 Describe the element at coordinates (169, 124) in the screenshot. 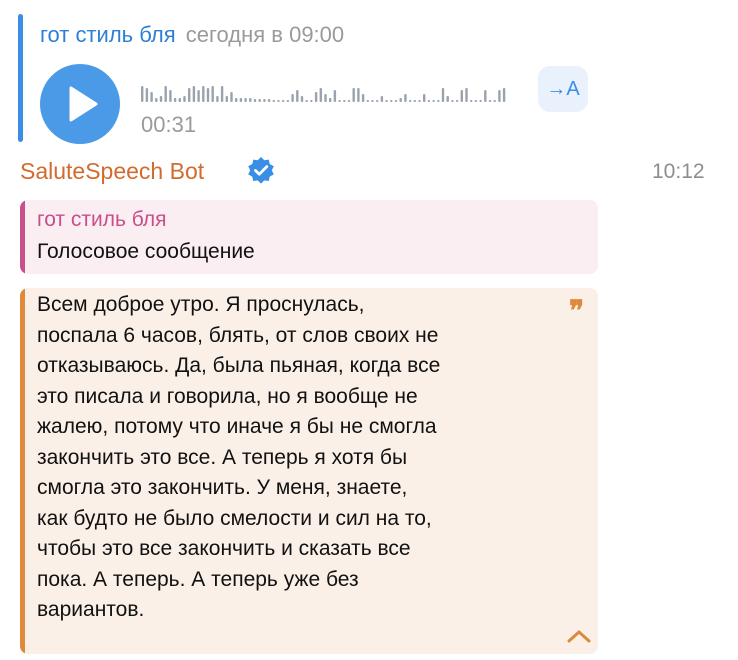

I see `voice-duration: 00:31` at that location.